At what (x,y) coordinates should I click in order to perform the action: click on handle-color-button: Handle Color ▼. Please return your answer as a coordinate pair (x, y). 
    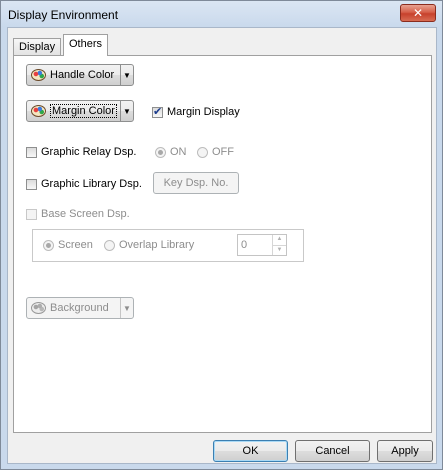
    Looking at the image, I should click on (80, 75).